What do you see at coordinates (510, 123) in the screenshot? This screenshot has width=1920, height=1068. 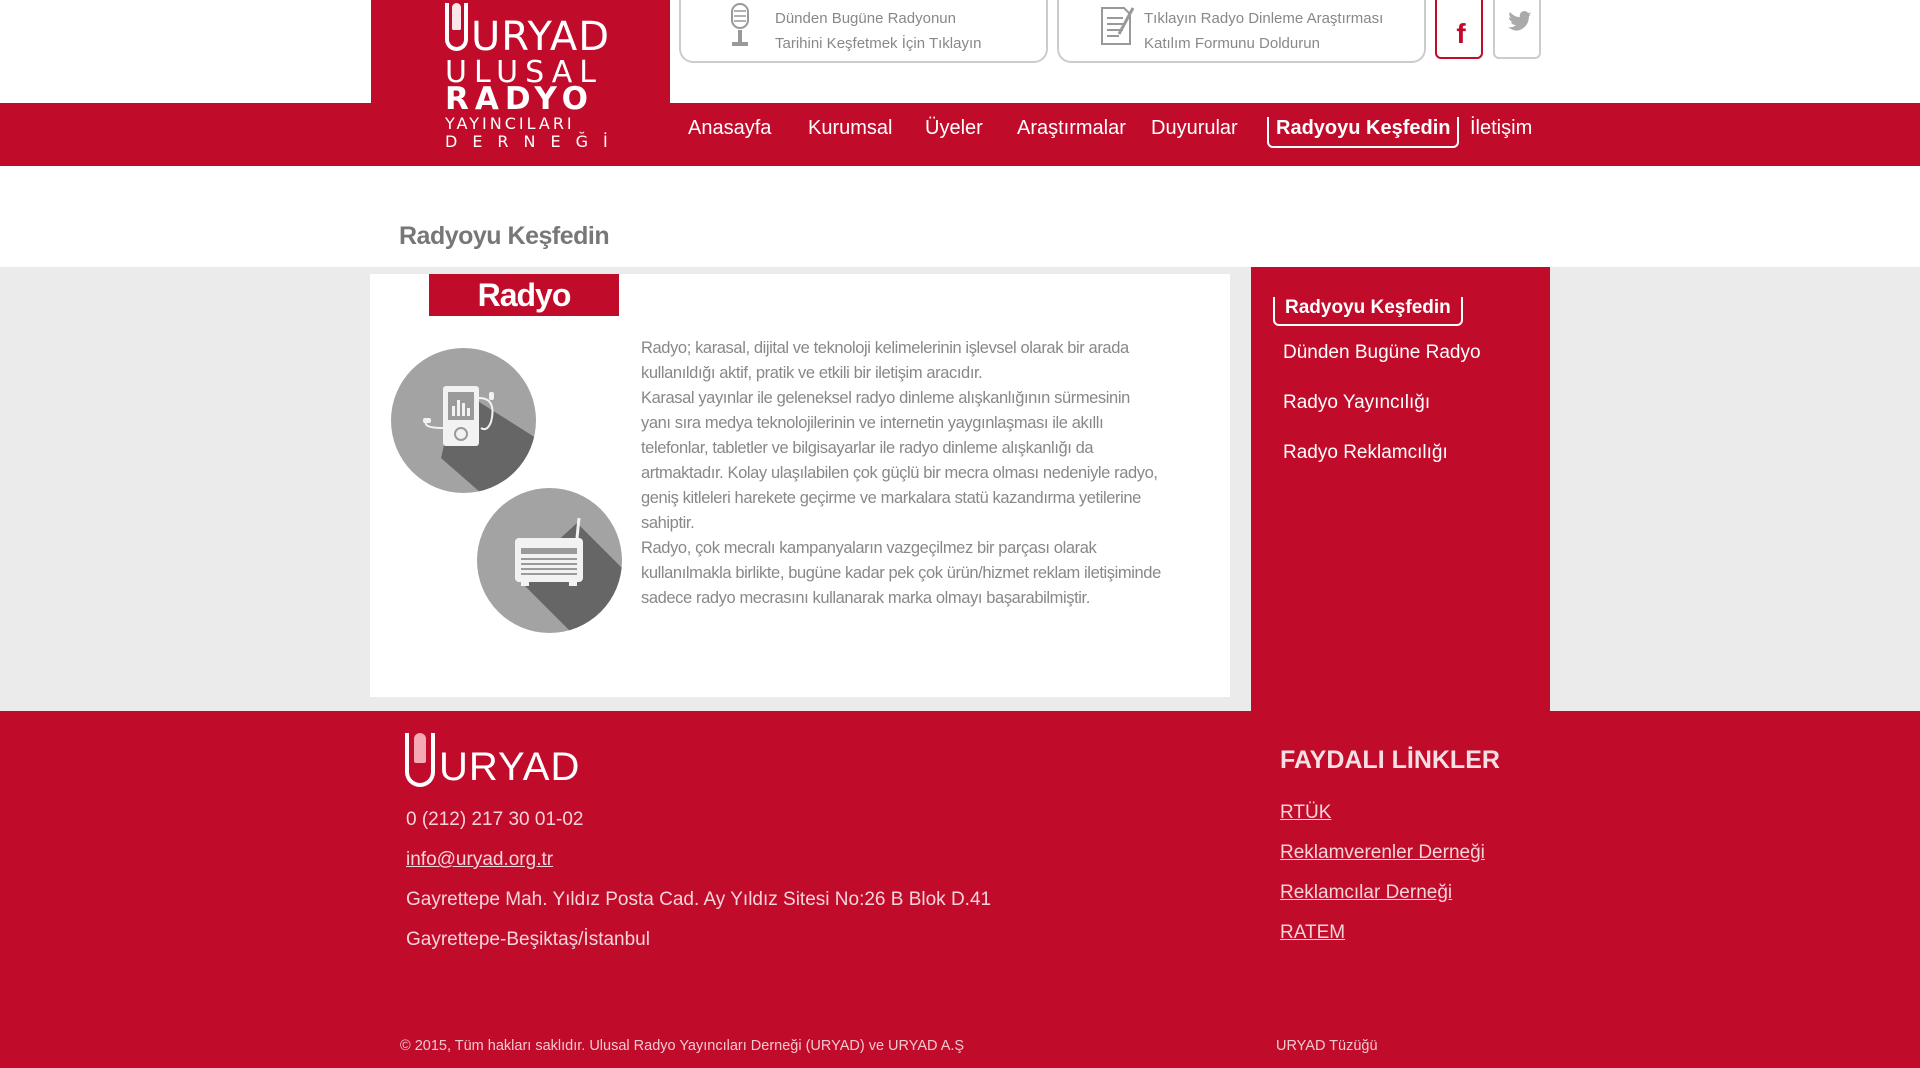 I see `logo-line-3: YAYINCILARI` at bounding box center [510, 123].